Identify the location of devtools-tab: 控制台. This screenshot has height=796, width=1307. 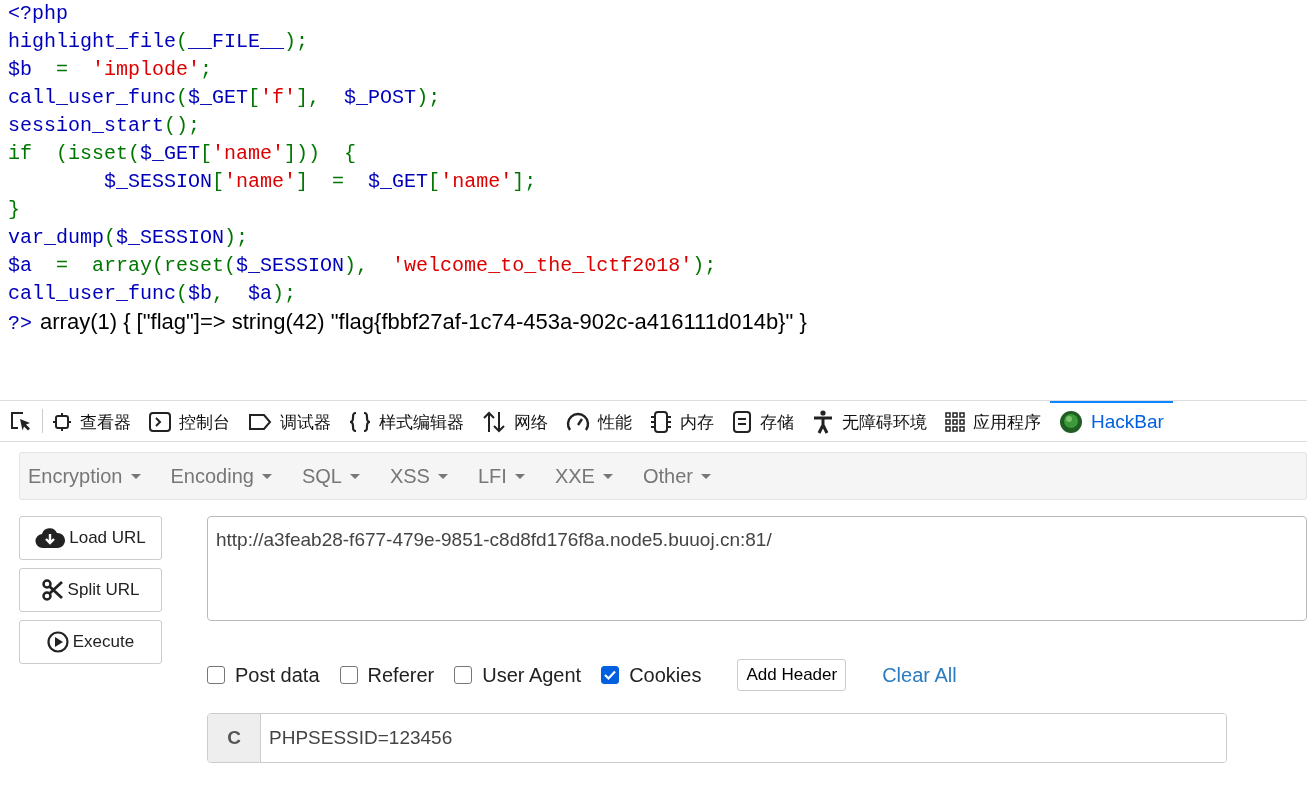
(189, 421).